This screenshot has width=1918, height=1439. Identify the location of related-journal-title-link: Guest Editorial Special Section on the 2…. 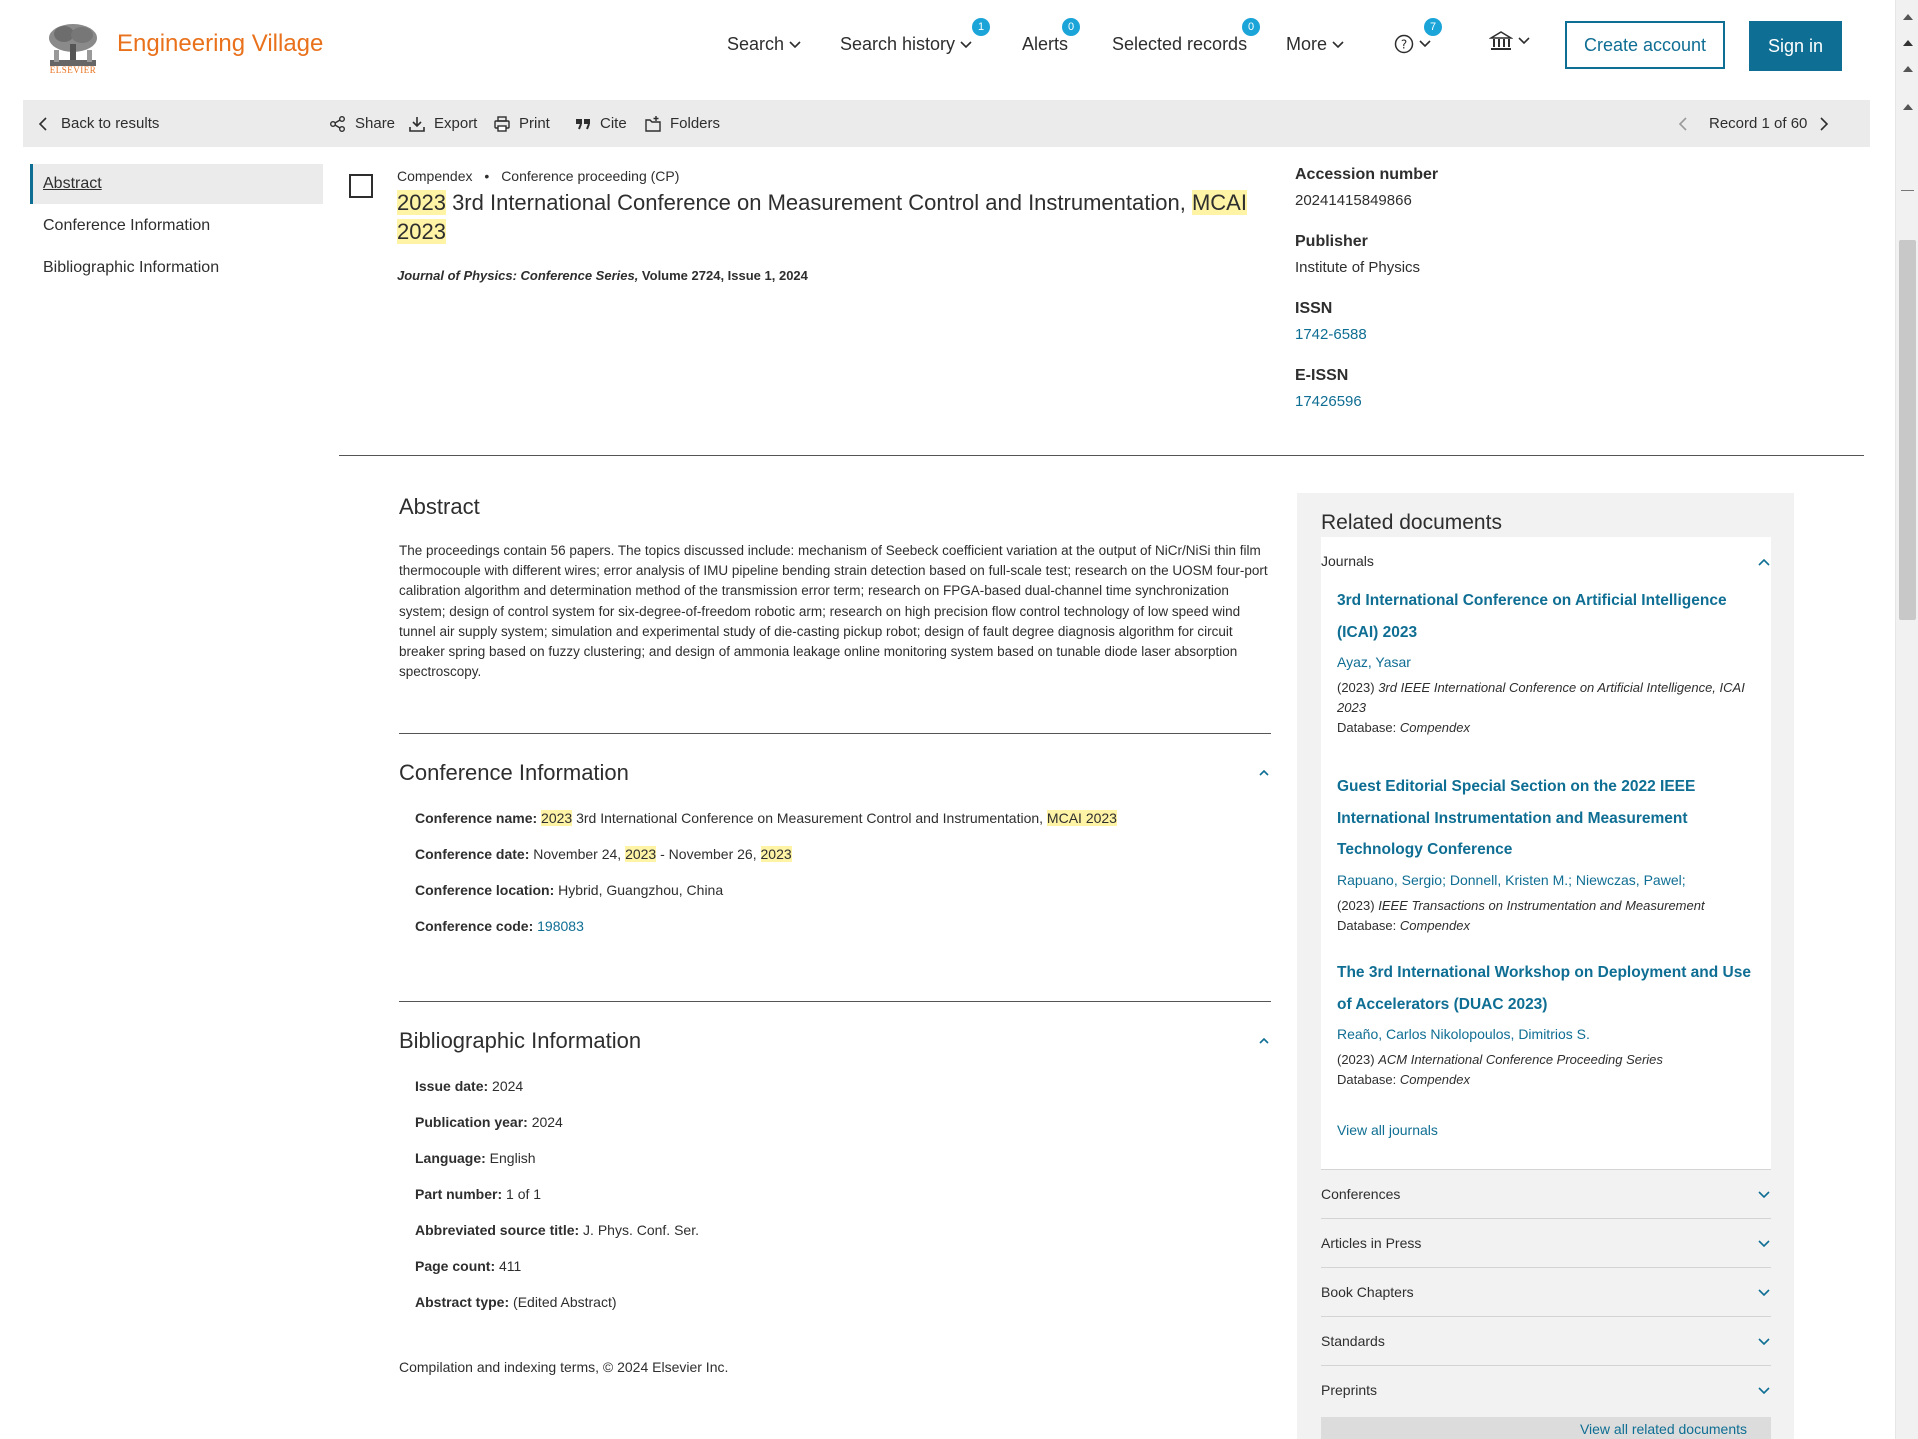
(1547, 818).